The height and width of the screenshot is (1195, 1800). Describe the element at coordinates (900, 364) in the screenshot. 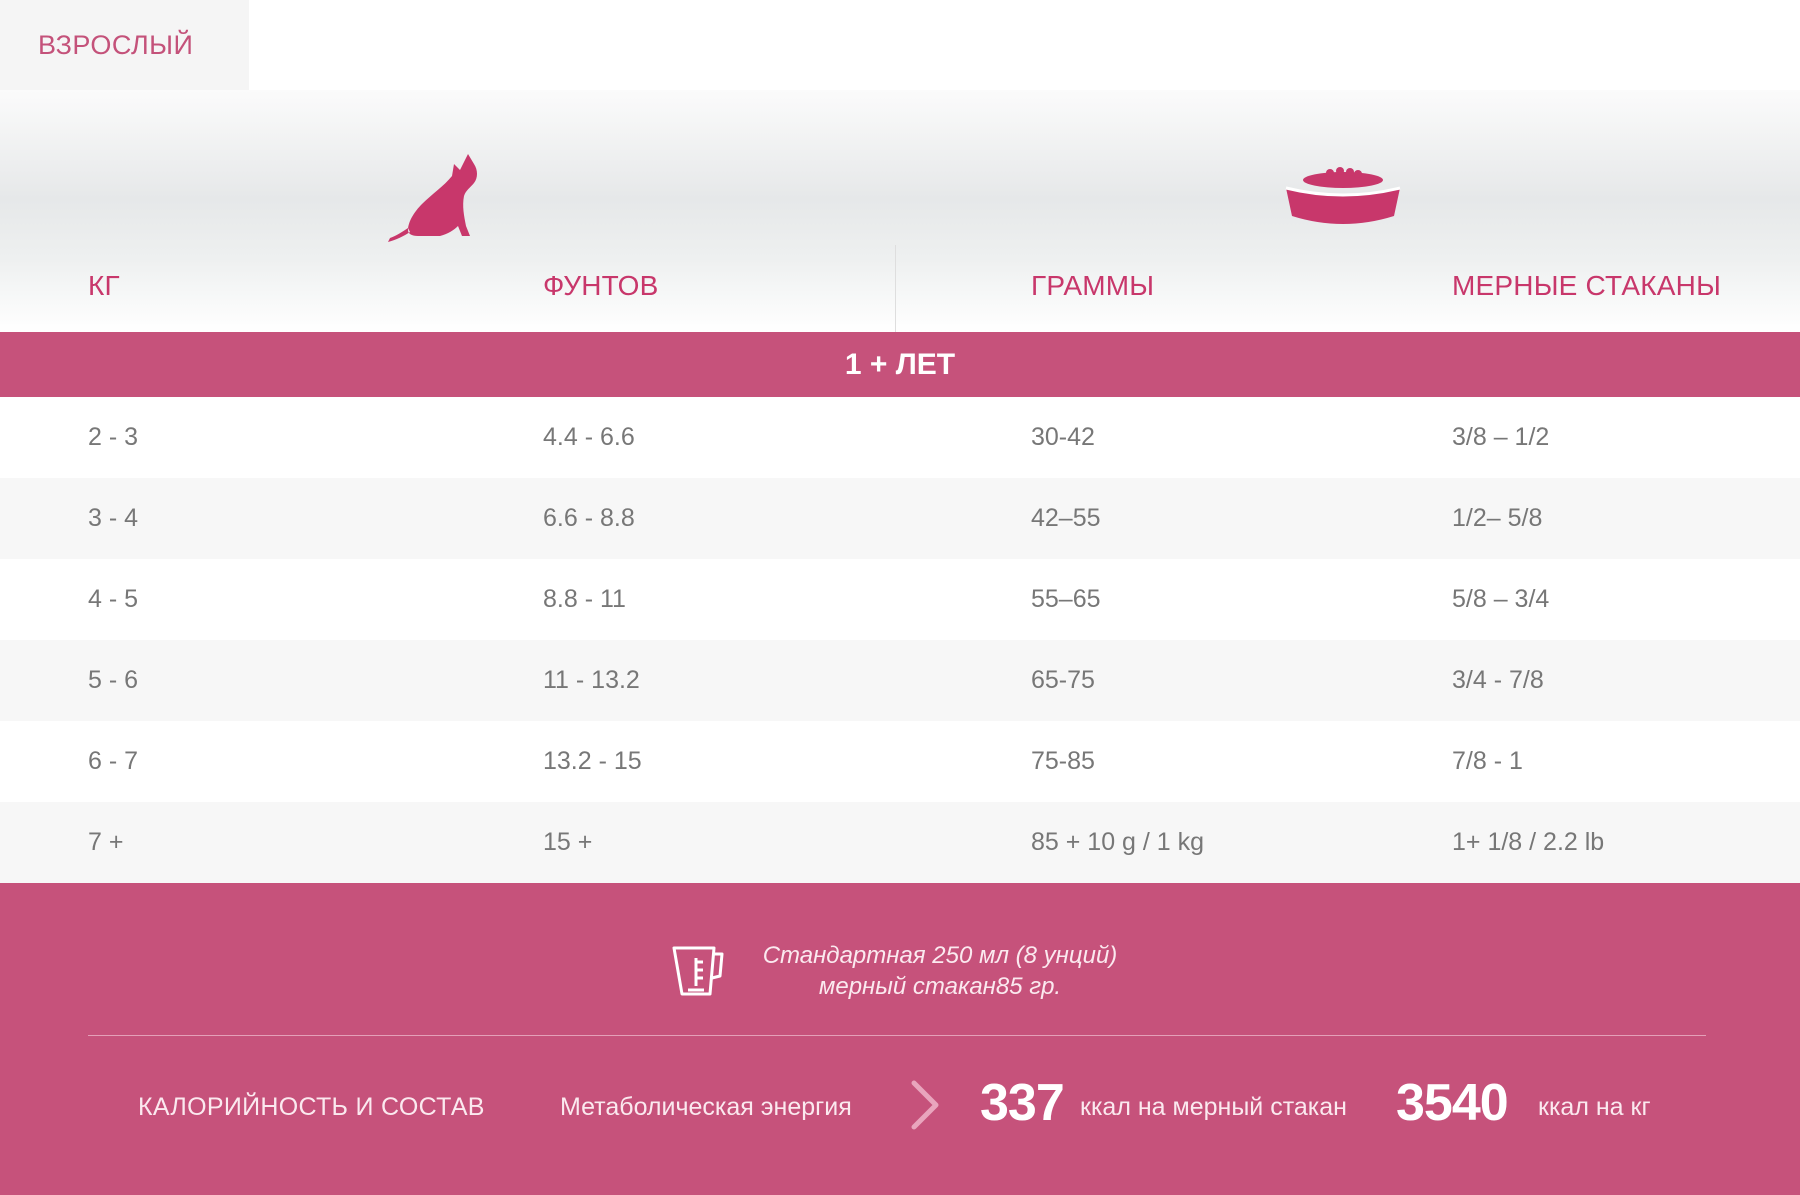

I see `age-group-band: 1 + ЛЕТ` at that location.